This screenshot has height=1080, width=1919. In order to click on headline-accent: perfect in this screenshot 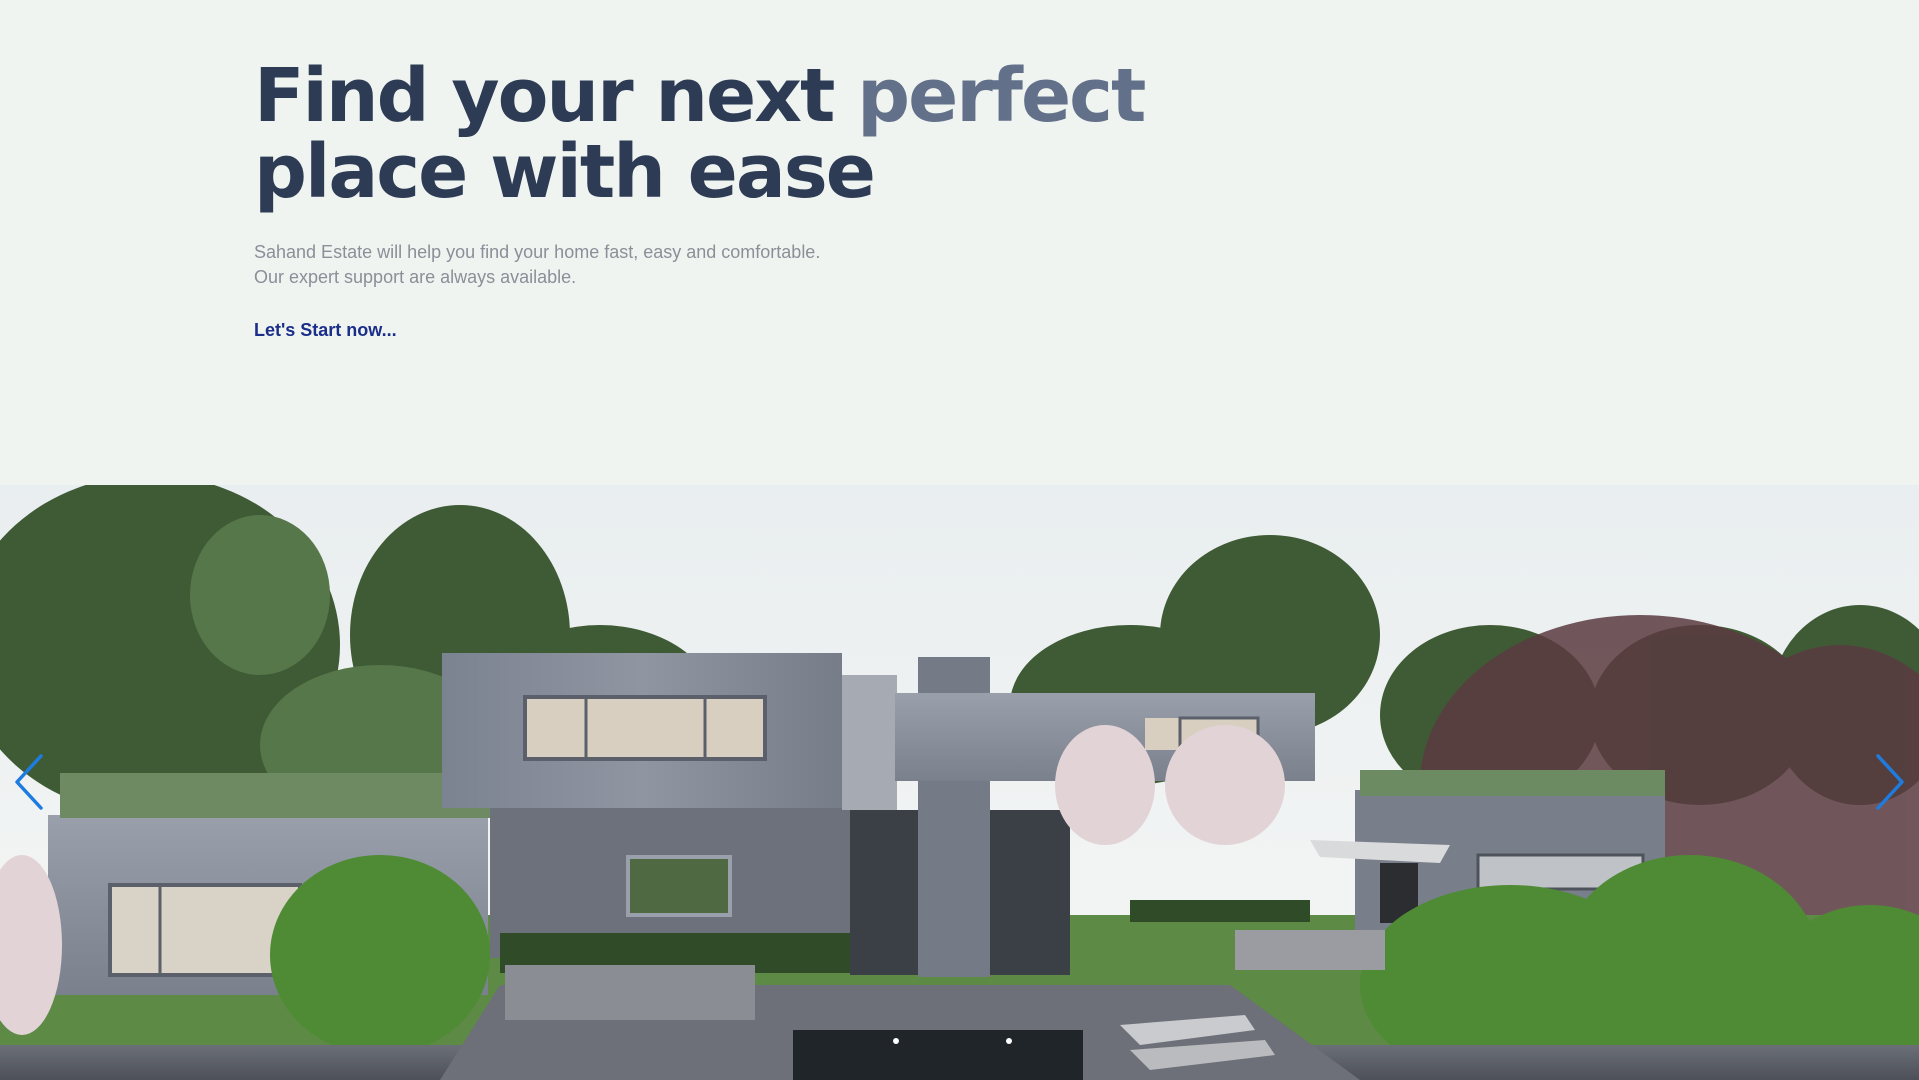, I will do `click(1001, 96)`.